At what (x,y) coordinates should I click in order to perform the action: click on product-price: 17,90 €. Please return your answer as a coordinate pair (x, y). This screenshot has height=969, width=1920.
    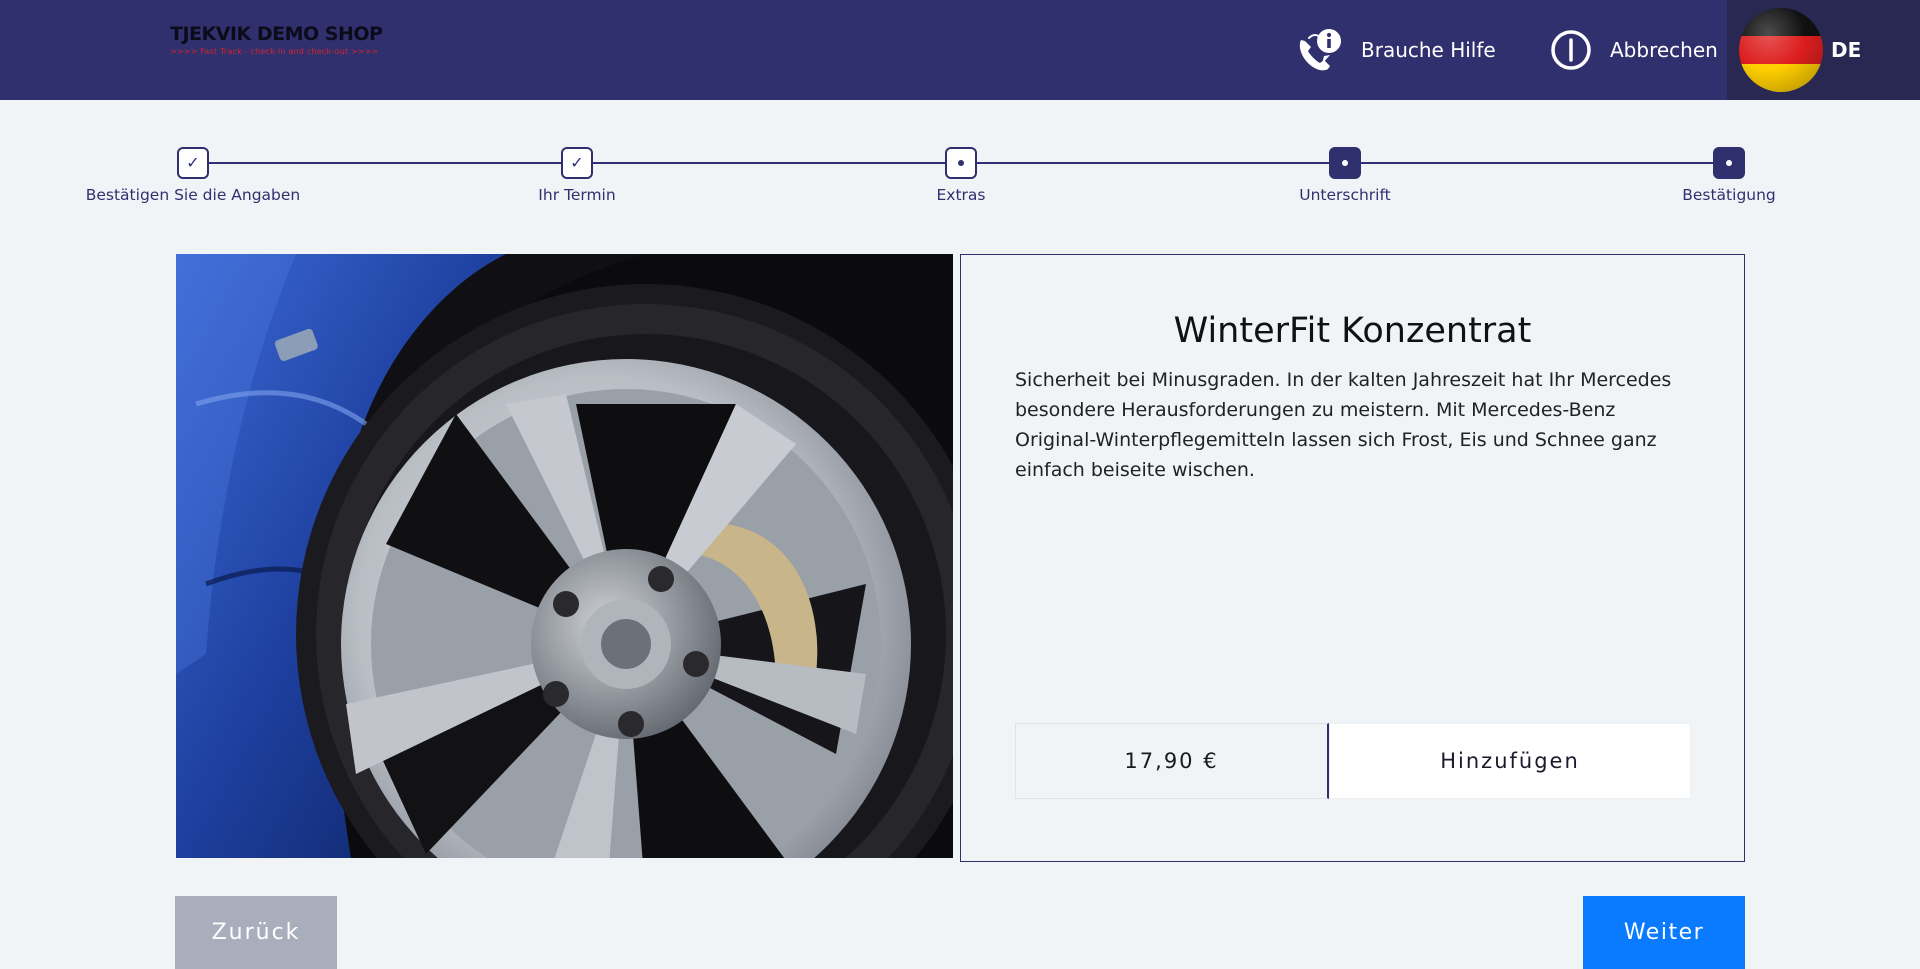
    Looking at the image, I should click on (1172, 761).